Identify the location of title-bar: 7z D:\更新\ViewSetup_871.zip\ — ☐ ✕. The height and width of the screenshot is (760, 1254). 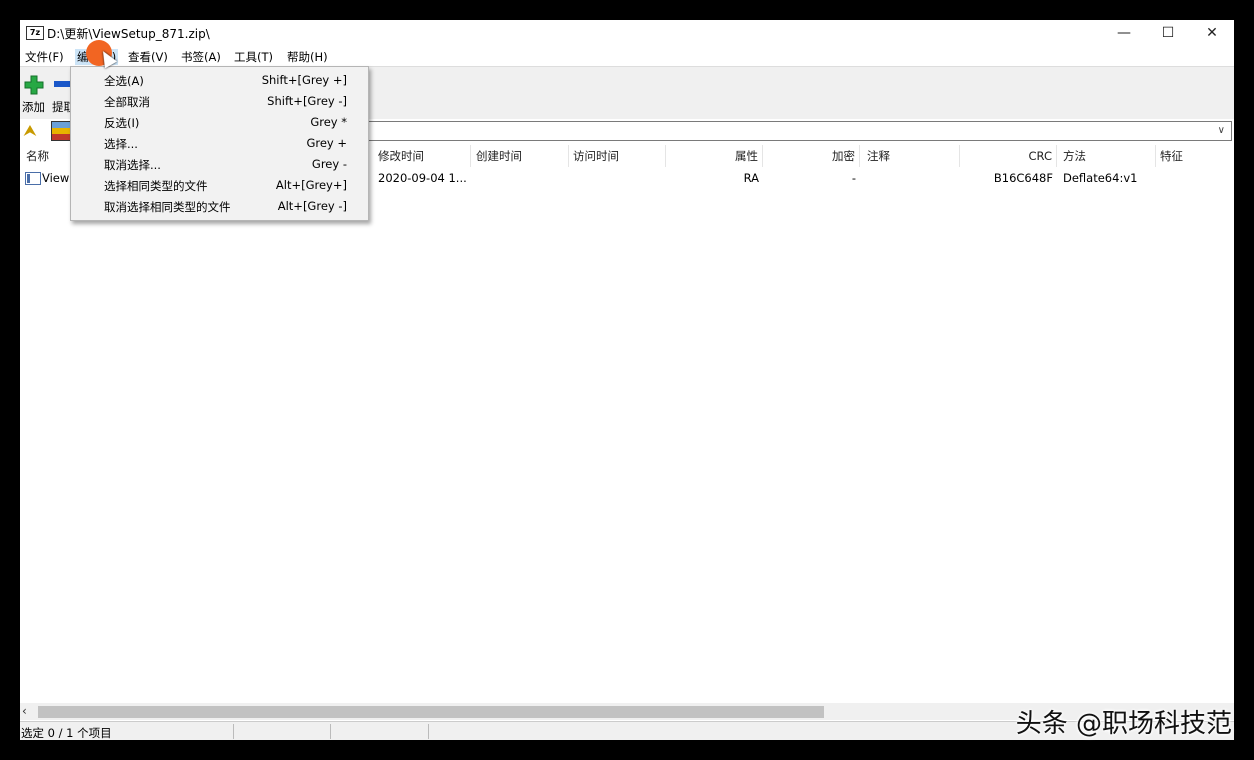
(627, 33).